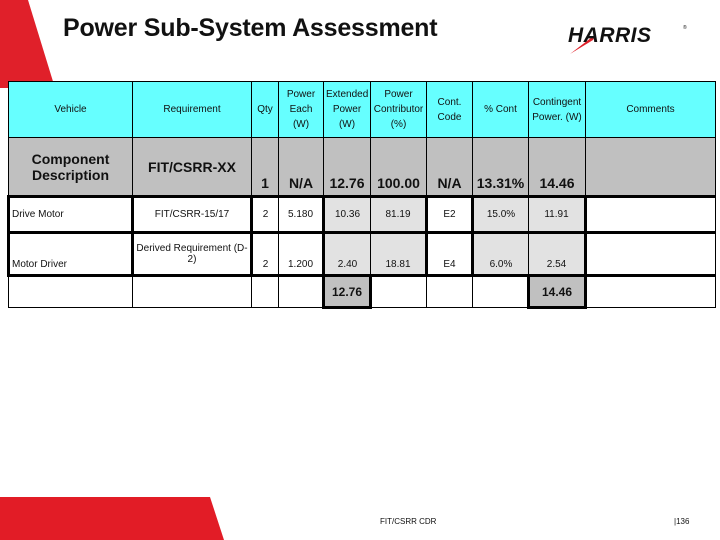  Describe the element at coordinates (557, 167) in the screenshot. I see `component-contingent-power: 14.46` at that location.